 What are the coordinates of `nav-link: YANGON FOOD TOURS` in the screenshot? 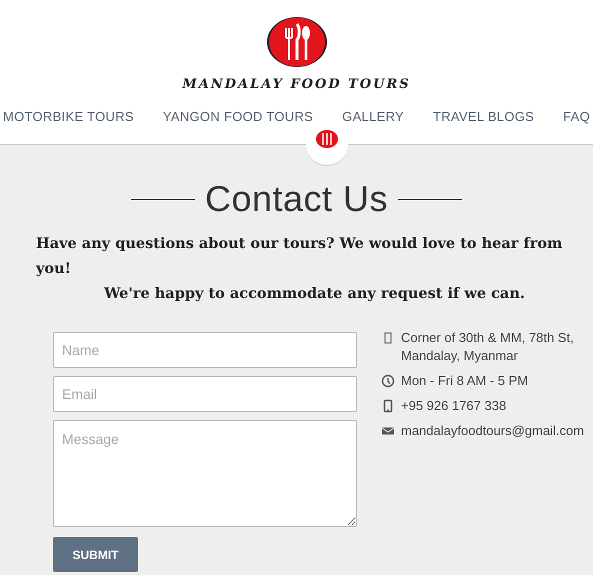 It's located at (238, 116).